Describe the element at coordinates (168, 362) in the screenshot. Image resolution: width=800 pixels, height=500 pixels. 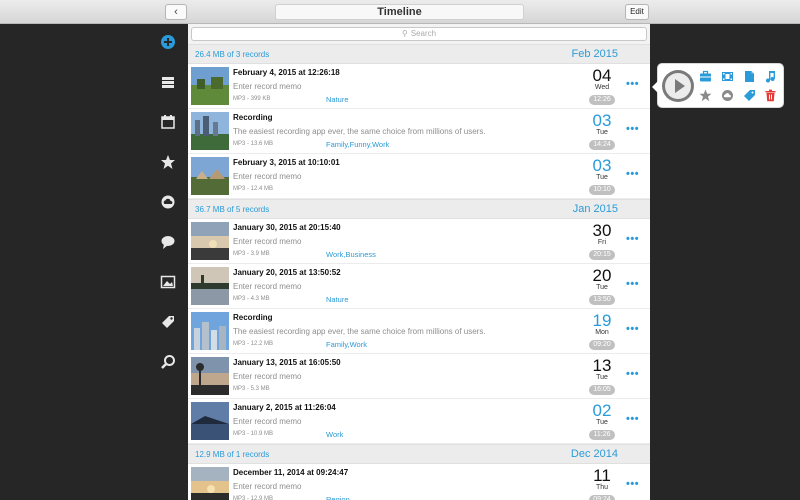
I see `search-icon` at that location.